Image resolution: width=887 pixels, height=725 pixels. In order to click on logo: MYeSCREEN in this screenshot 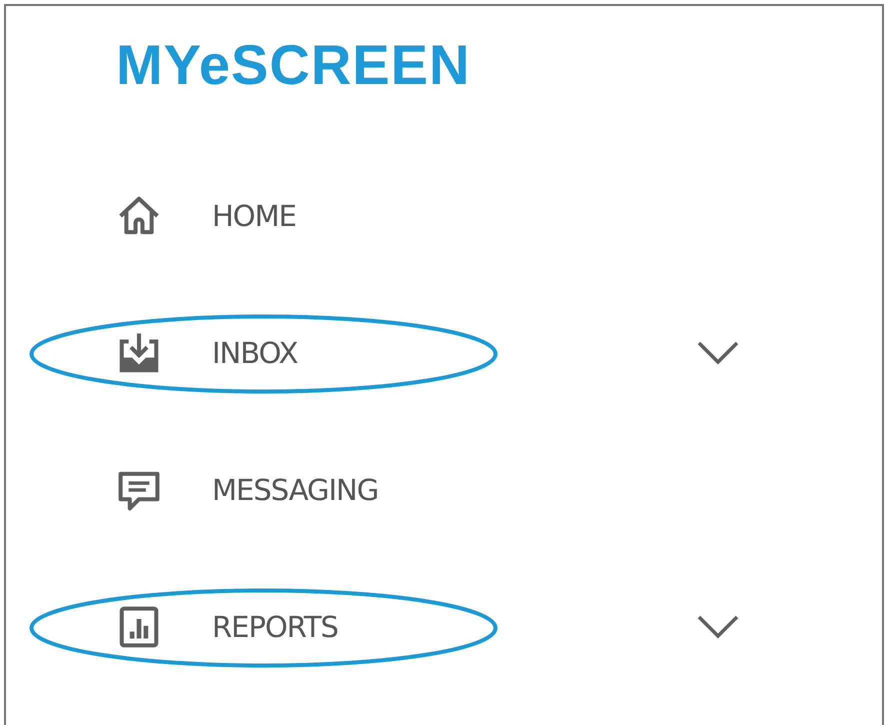, I will do `click(293, 65)`.